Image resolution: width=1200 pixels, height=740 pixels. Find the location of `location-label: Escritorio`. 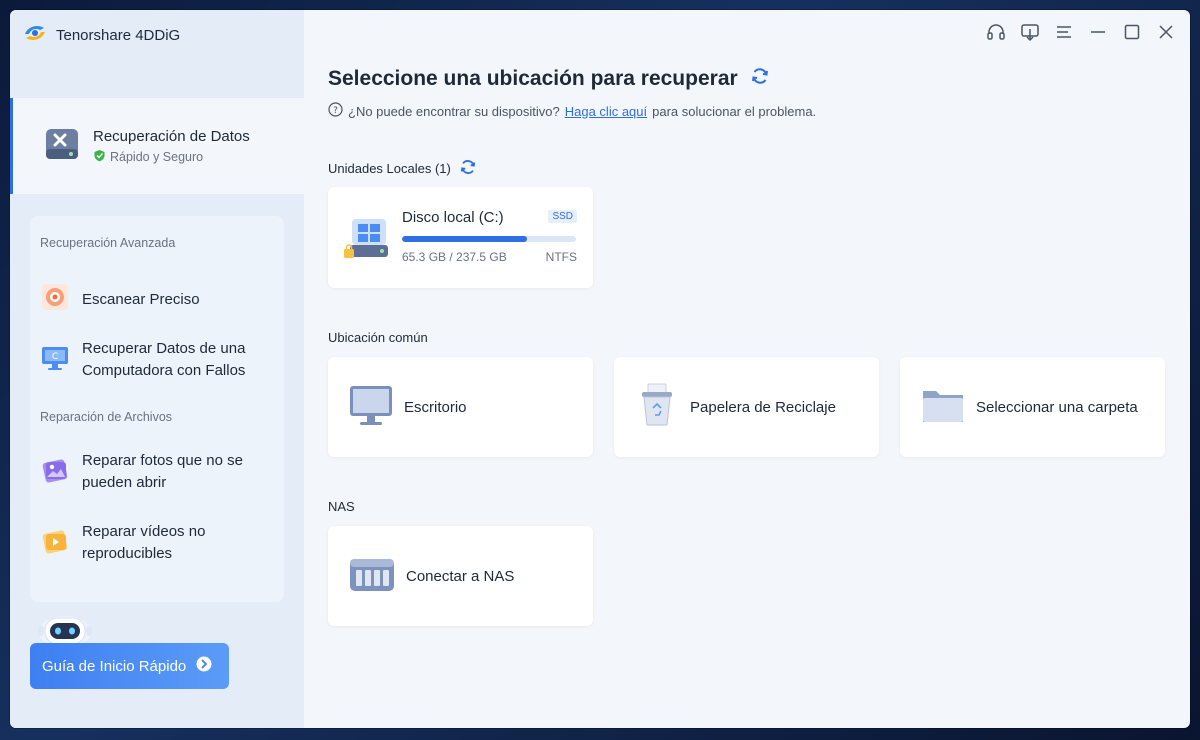

location-label: Escritorio is located at coordinates (435, 407).